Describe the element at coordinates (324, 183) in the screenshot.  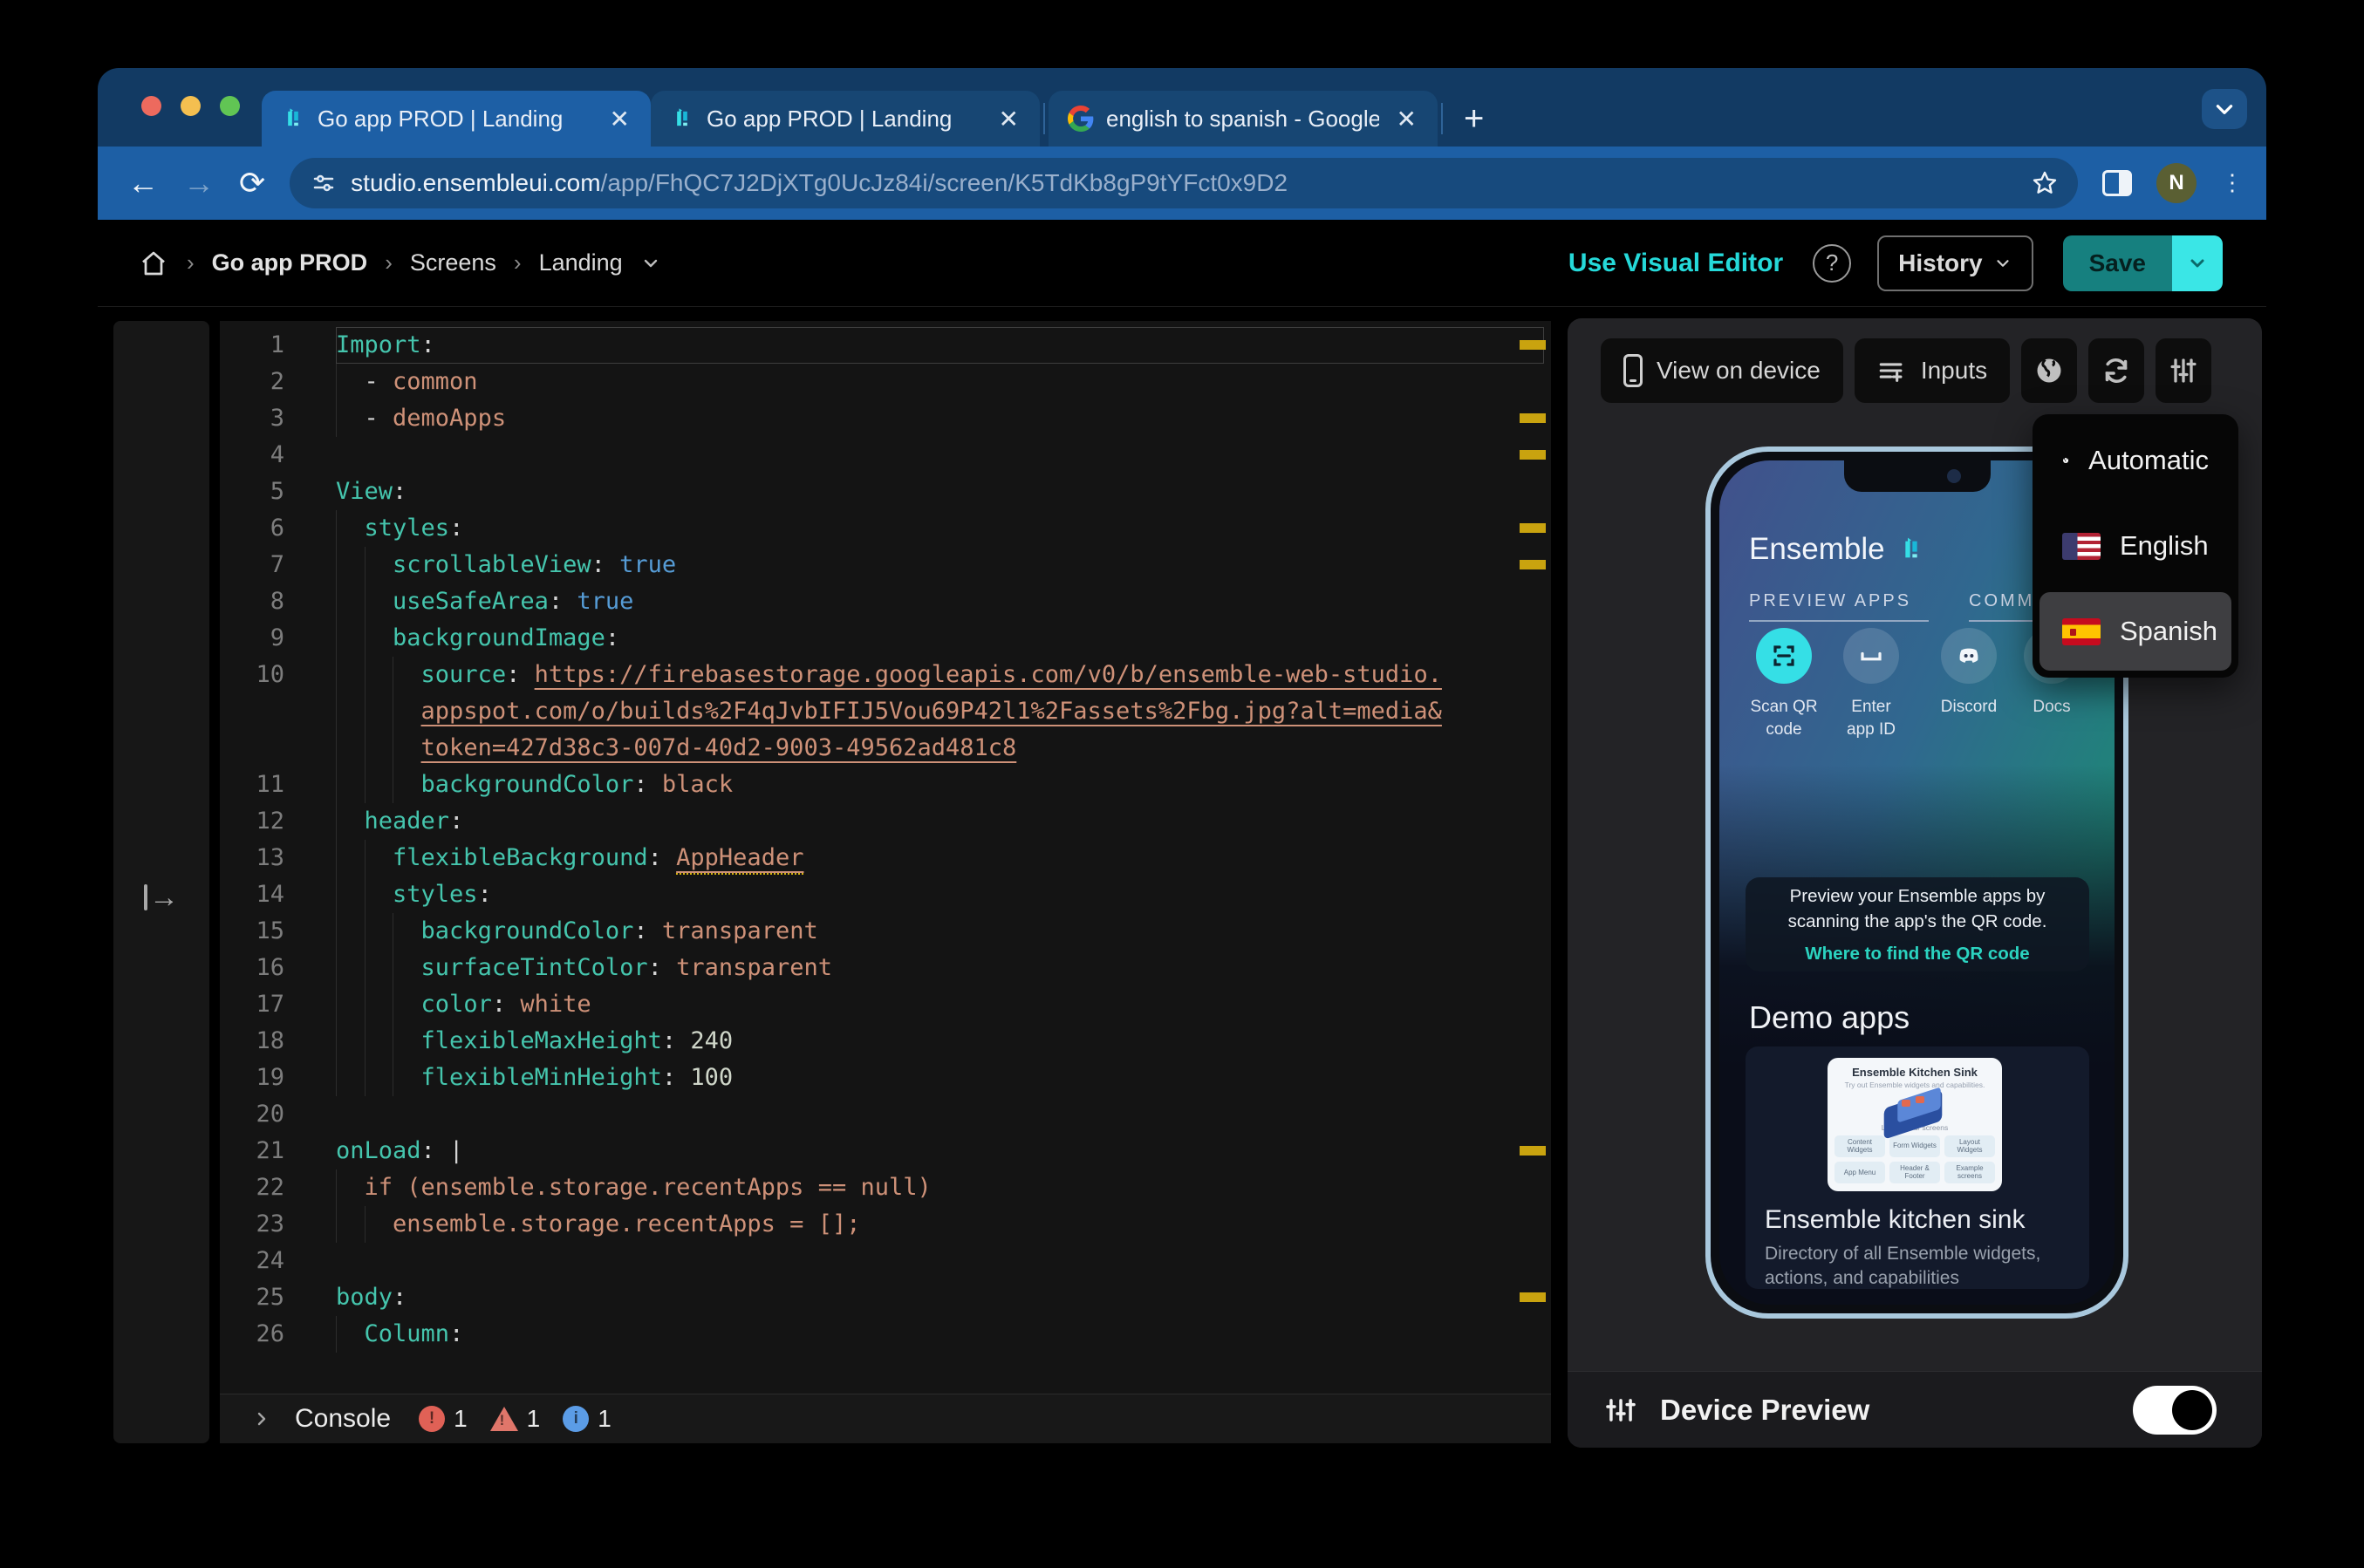
I see `site-settings-icon` at that location.